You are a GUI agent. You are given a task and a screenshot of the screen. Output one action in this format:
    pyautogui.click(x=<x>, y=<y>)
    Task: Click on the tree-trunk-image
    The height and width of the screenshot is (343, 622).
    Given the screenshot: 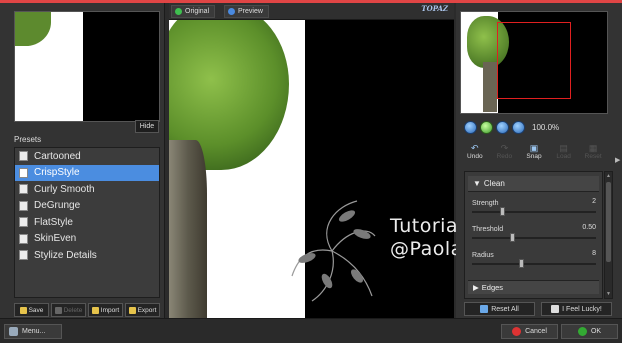 What is the action you would take?
    pyautogui.click(x=188, y=229)
    